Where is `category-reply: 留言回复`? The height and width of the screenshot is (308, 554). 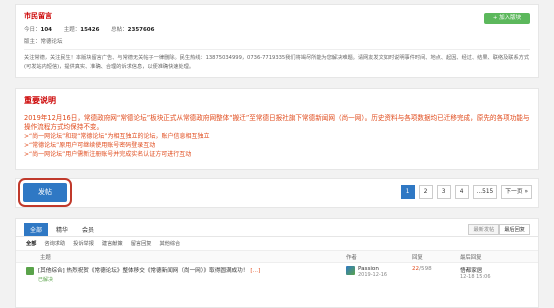 category-reply: 留言回复 is located at coordinates (141, 243).